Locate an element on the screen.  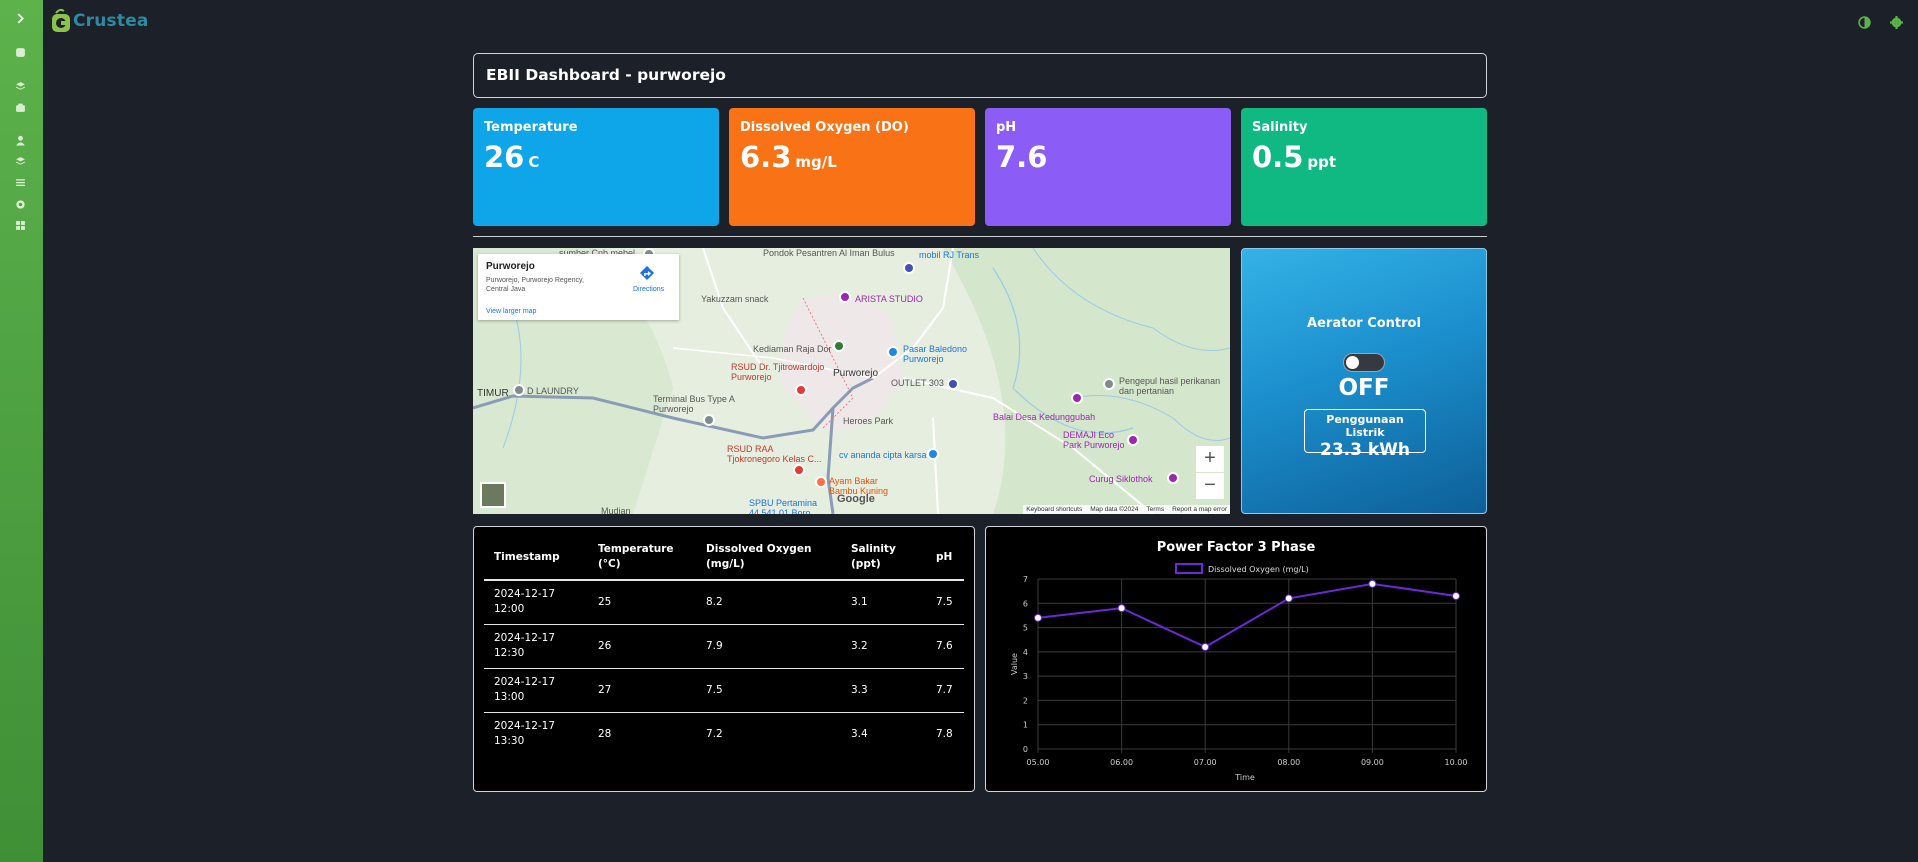
legend-label: Dissolved Oxygen (mg/L) is located at coordinates (1258, 569).